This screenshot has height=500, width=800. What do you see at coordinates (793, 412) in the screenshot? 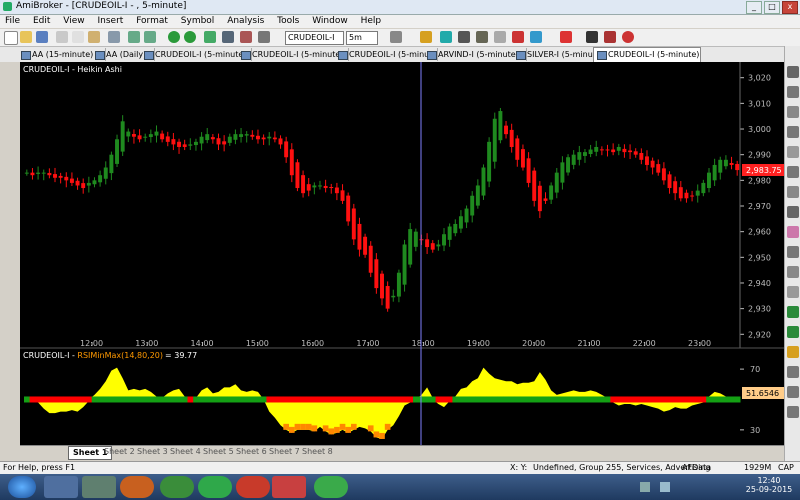
I see `delete-icon` at bounding box center [793, 412].